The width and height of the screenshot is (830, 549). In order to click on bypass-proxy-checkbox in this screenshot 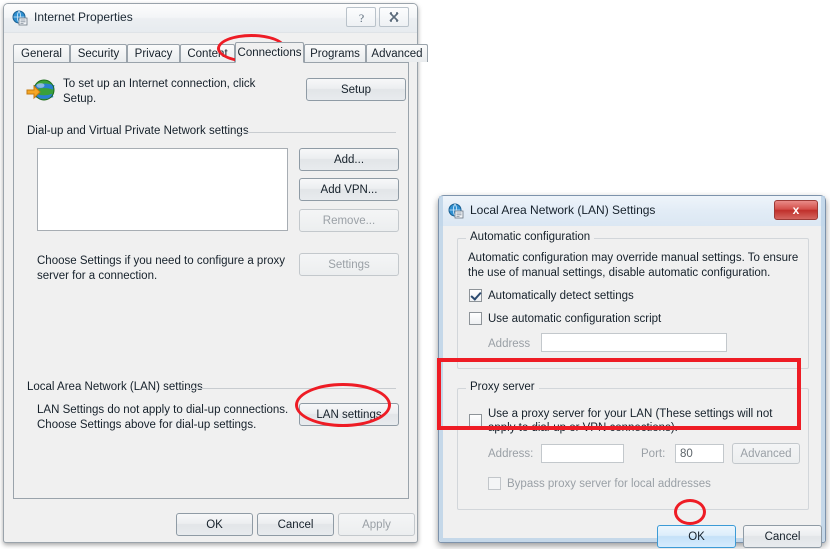, I will do `click(494, 483)`.